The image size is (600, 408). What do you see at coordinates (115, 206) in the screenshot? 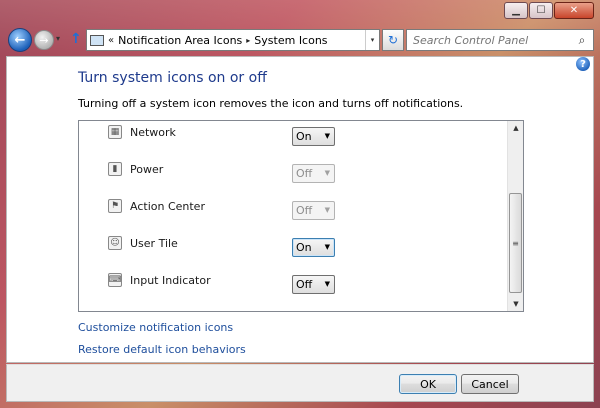
I see `flag-icon: ⚑` at bounding box center [115, 206].